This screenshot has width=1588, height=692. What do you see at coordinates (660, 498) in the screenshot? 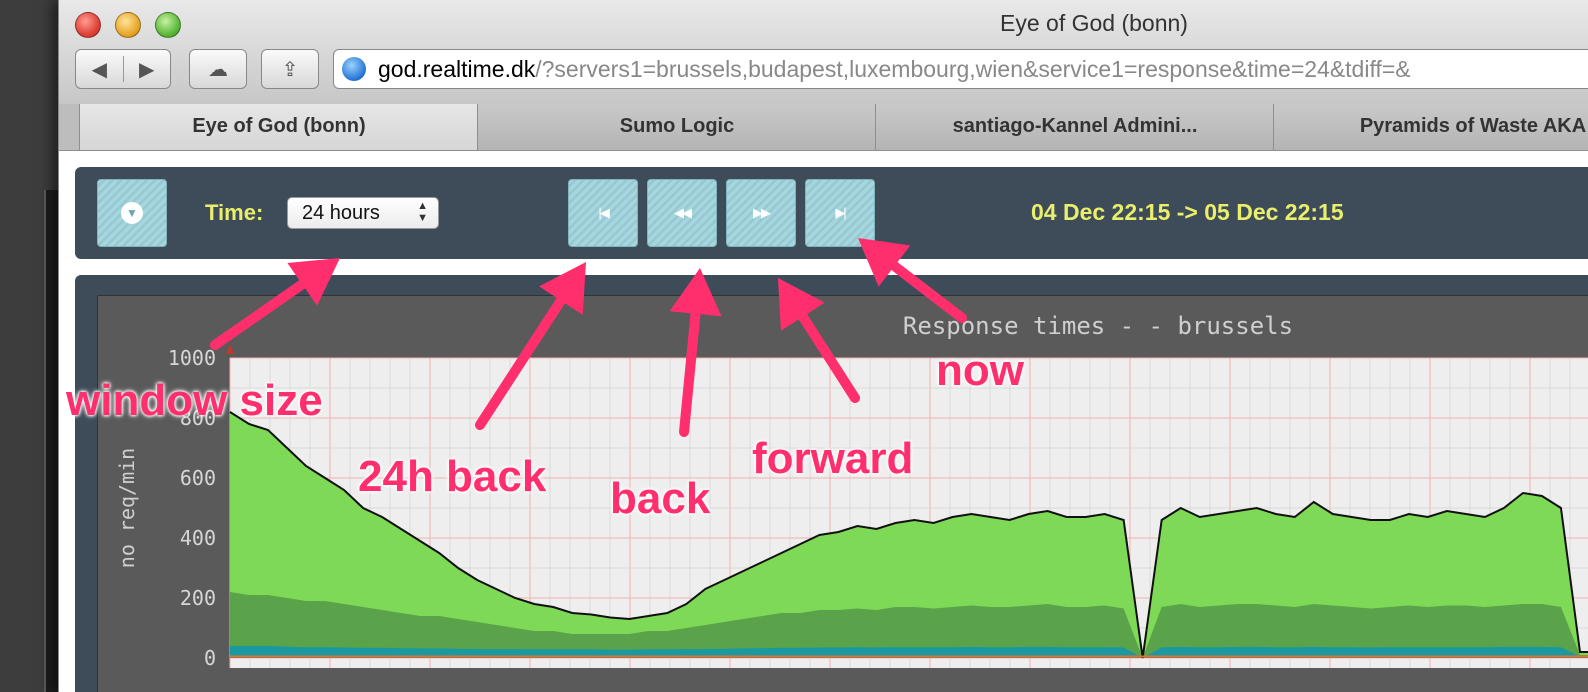
I see `annotation-back: back` at bounding box center [660, 498].